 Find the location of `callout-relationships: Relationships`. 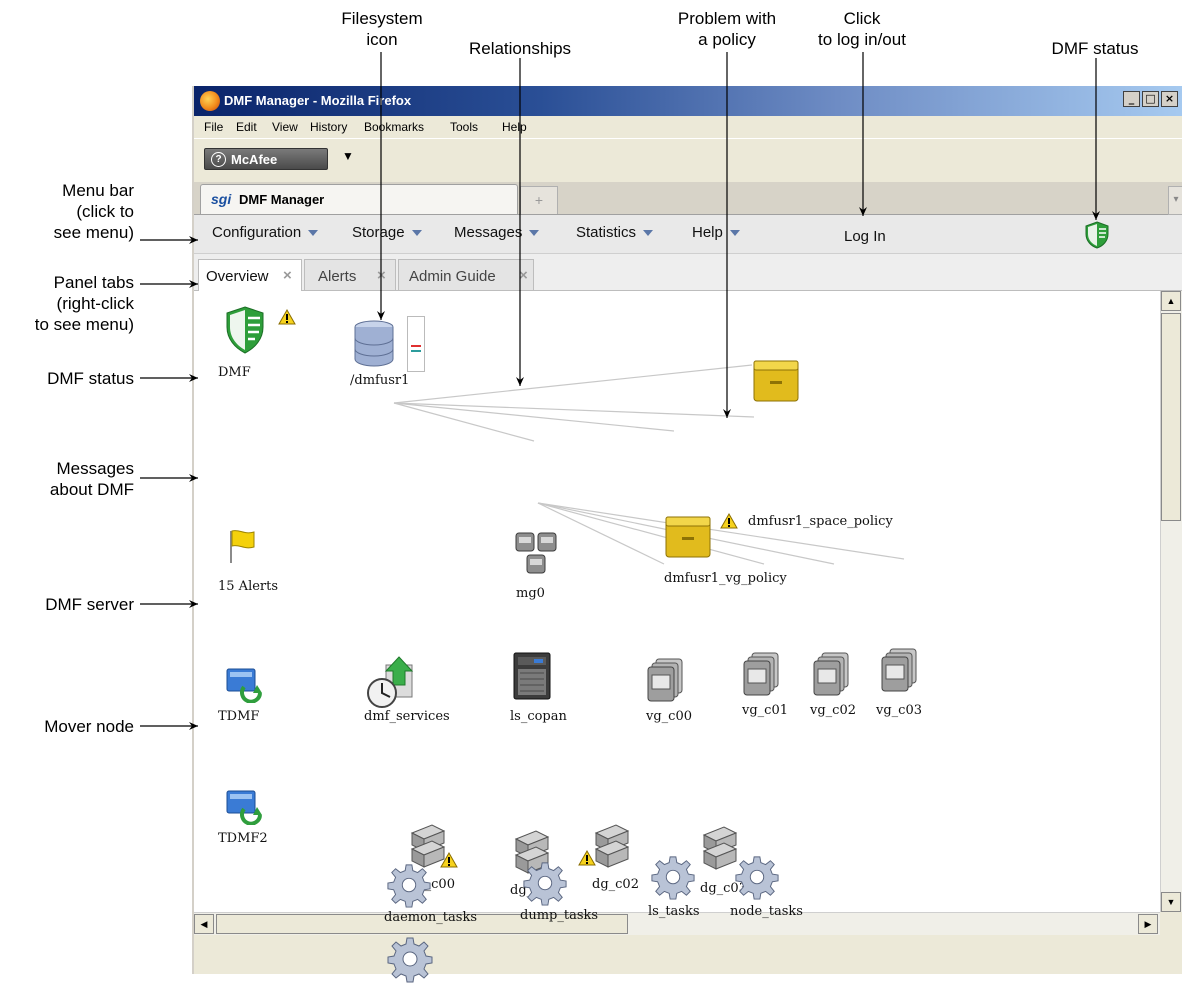

callout-relationships: Relationships is located at coordinates (520, 48).